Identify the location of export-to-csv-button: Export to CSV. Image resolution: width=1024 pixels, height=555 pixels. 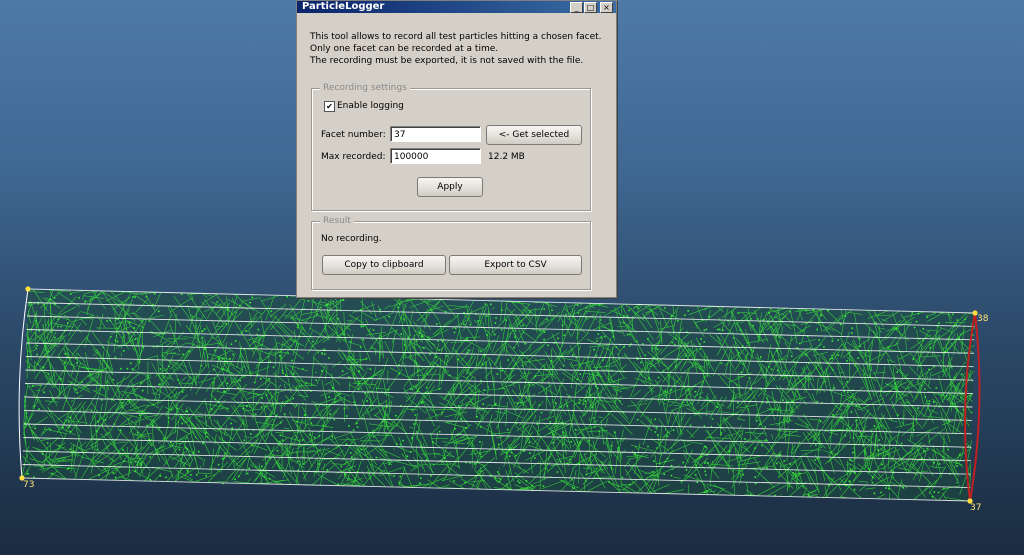
(515, 265).